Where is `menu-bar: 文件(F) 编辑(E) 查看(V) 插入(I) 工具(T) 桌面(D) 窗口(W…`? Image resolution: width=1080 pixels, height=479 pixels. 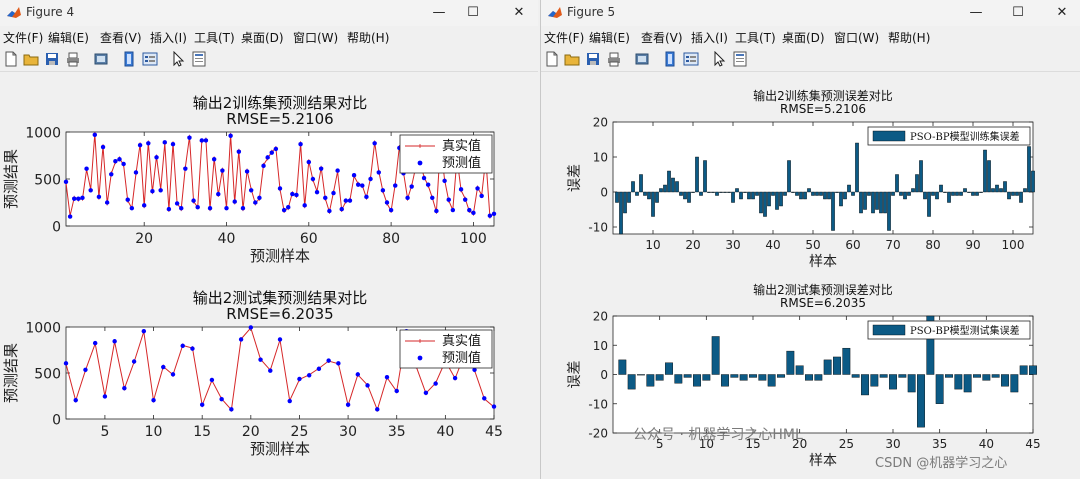 menu-bar: 文件(F) 编辑(E) 查看(V) 插入(I) 工具(T) 桌面(D) 窗口(W… is located at coordinates (269, 37).